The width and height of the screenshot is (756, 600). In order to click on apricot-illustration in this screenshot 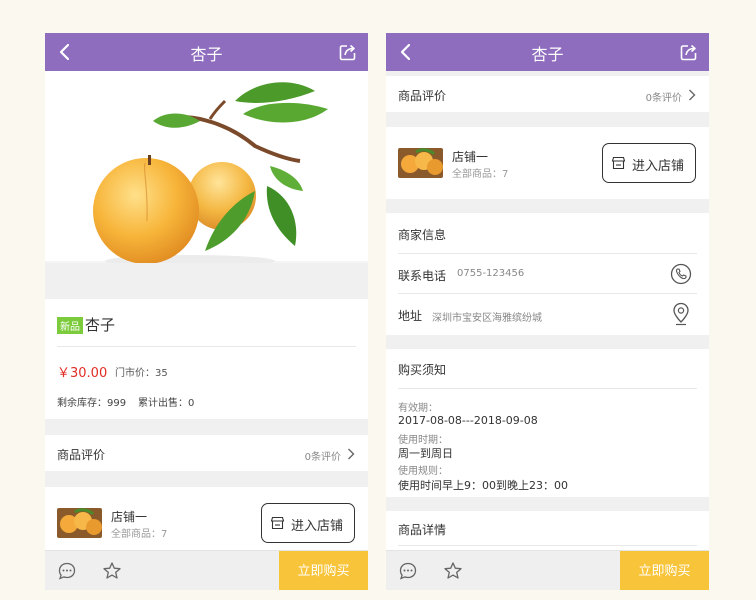, I will do `click(206, 169)`.